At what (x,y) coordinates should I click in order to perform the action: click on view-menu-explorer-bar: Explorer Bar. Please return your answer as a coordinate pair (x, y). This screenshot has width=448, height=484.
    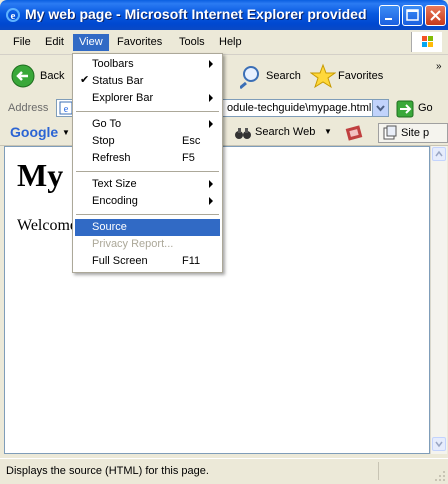
    Looking at the image, I should click on (147, 98).